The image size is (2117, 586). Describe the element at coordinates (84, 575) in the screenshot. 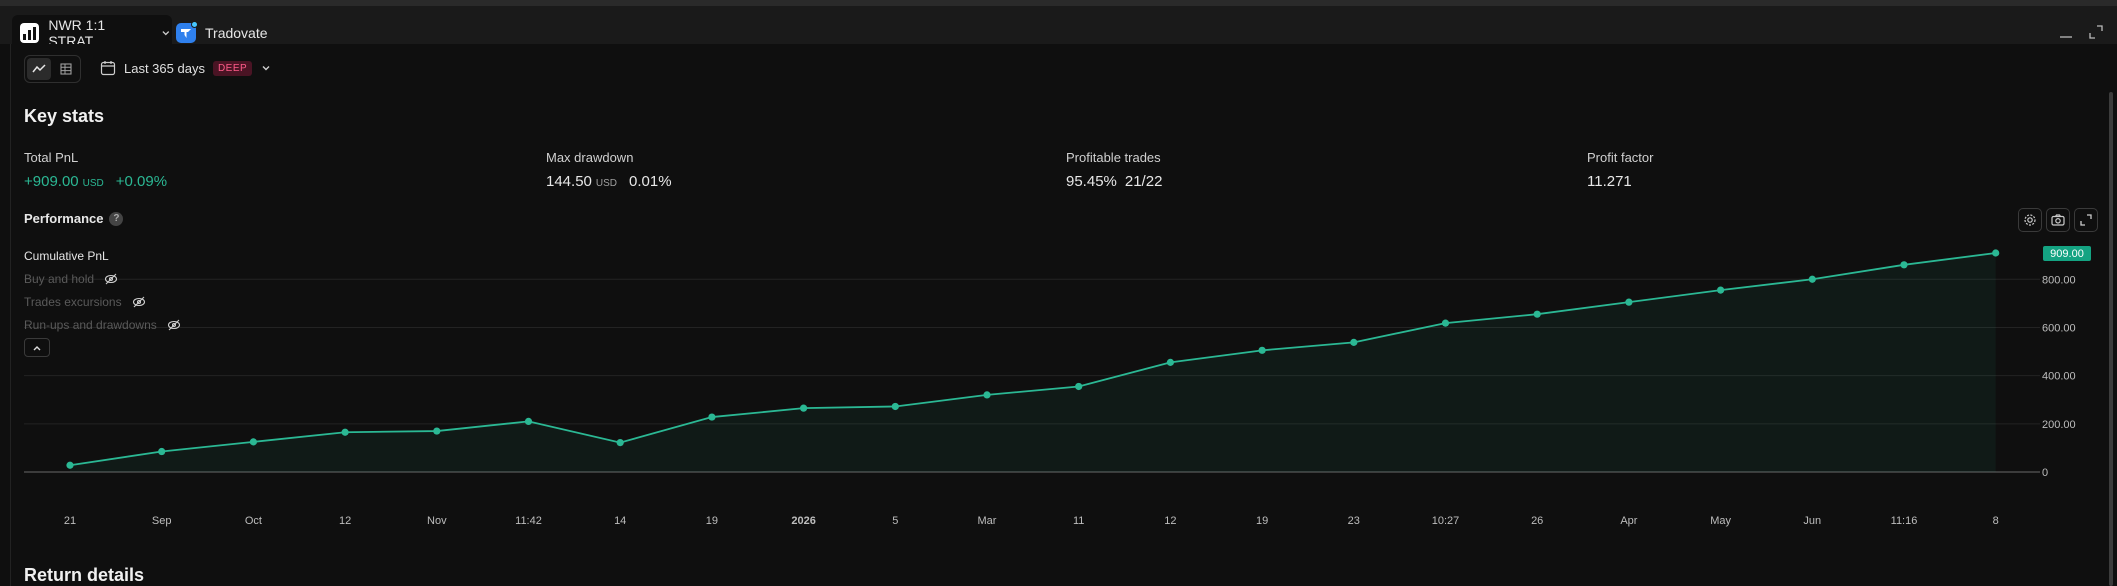

I see `return-details-title: Return details` at that location.